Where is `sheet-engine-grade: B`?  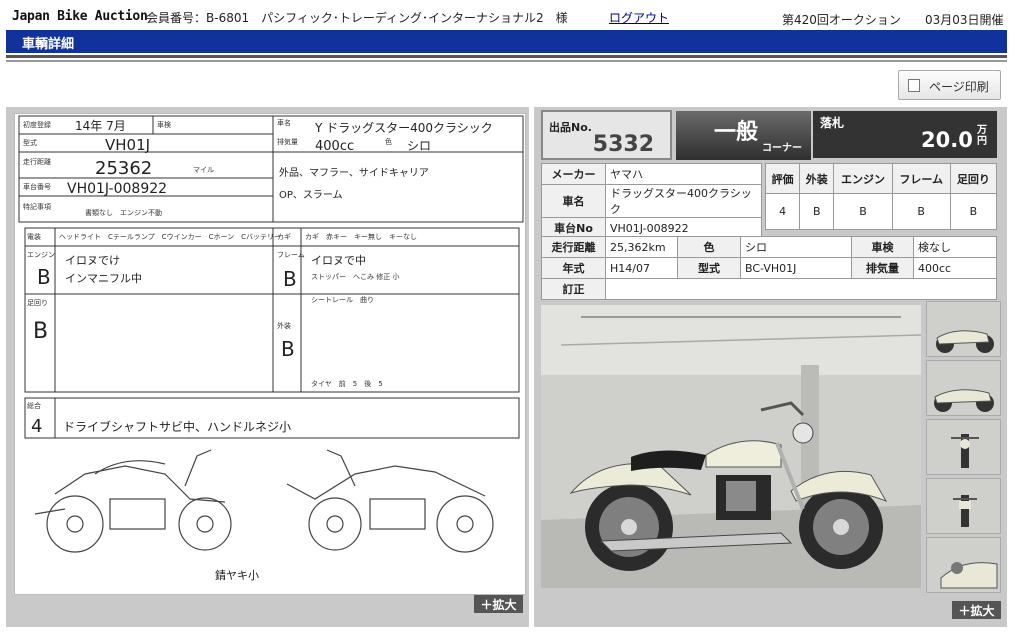 sheet-engine-grade: B is located at coordinates (44, 277).